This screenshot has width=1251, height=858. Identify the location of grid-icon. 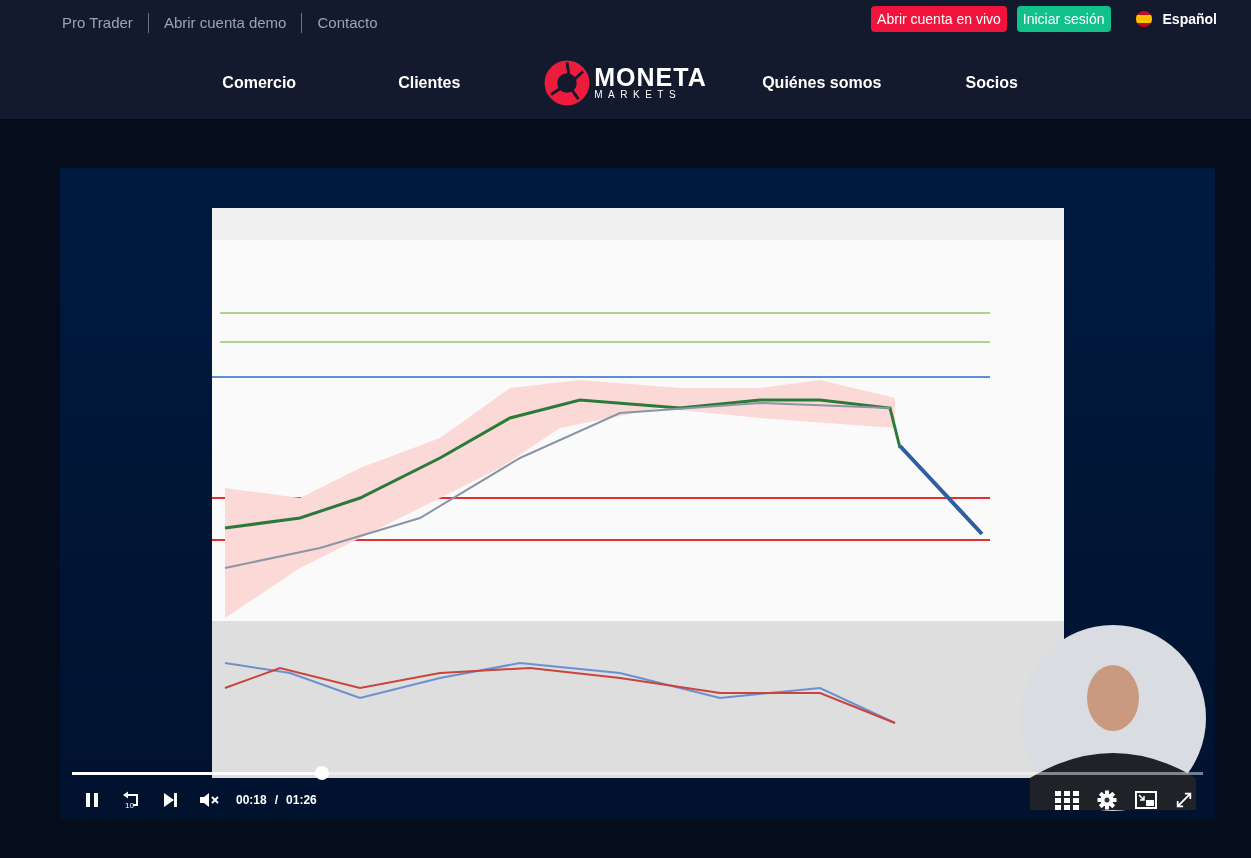
(1067, 800).